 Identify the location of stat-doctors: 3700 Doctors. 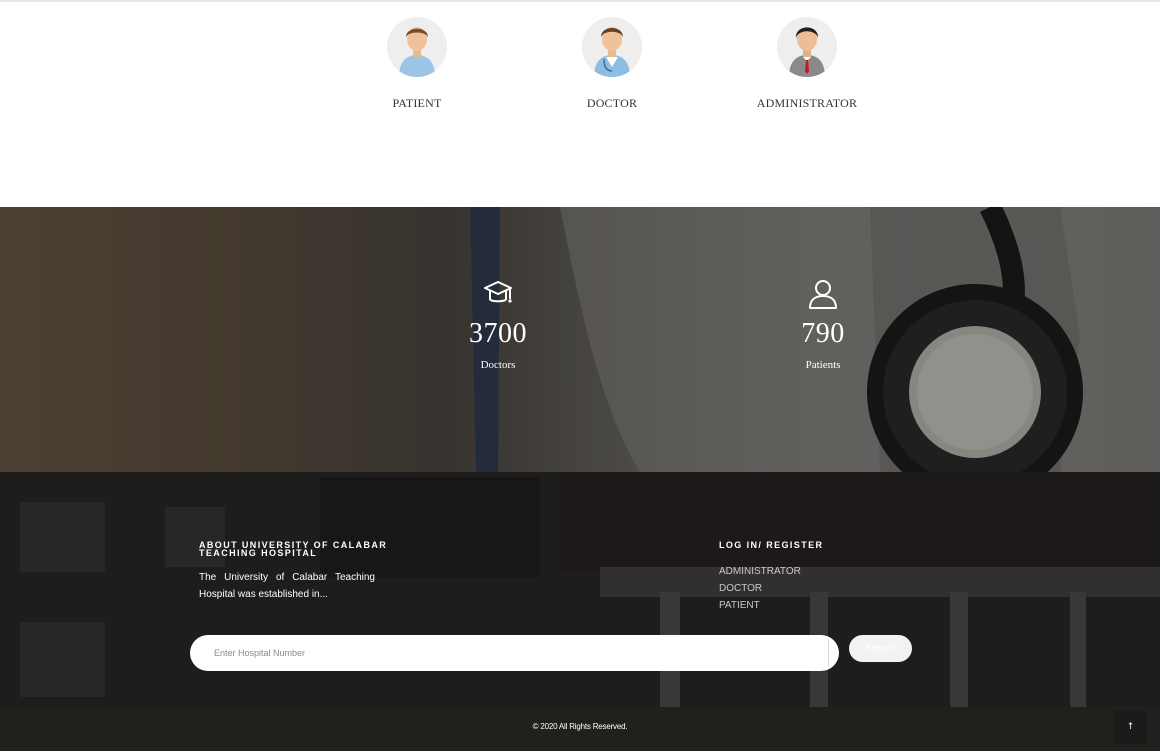
(498, 324).